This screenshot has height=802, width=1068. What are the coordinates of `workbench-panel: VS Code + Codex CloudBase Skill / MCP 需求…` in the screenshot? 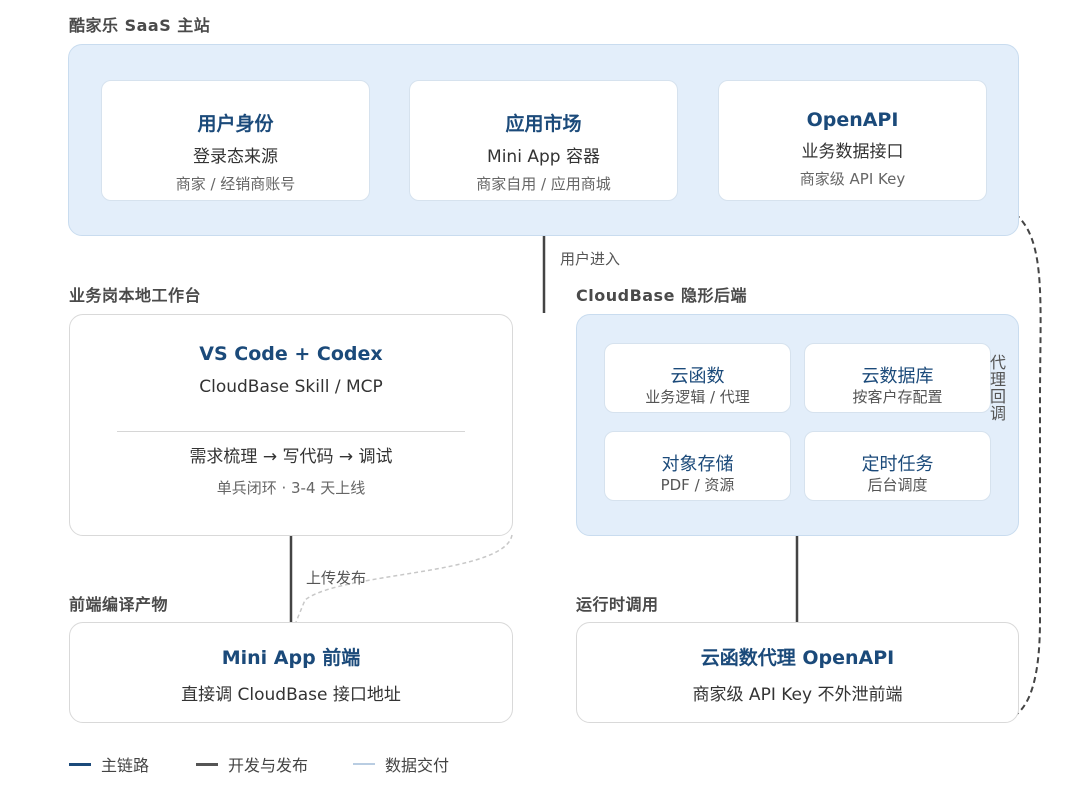 It's located at (291, 425).